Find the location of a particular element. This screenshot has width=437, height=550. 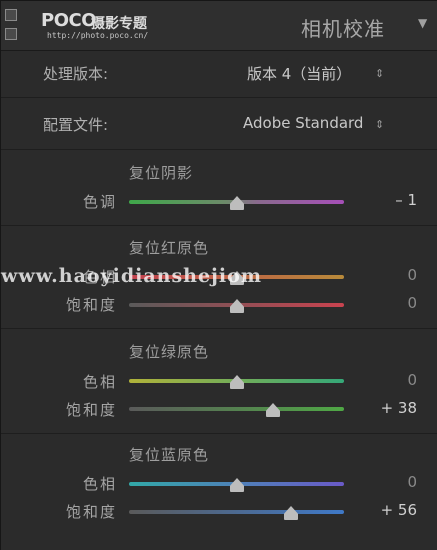

panel-title: 相机校准 is located at coordinates (343, 27).